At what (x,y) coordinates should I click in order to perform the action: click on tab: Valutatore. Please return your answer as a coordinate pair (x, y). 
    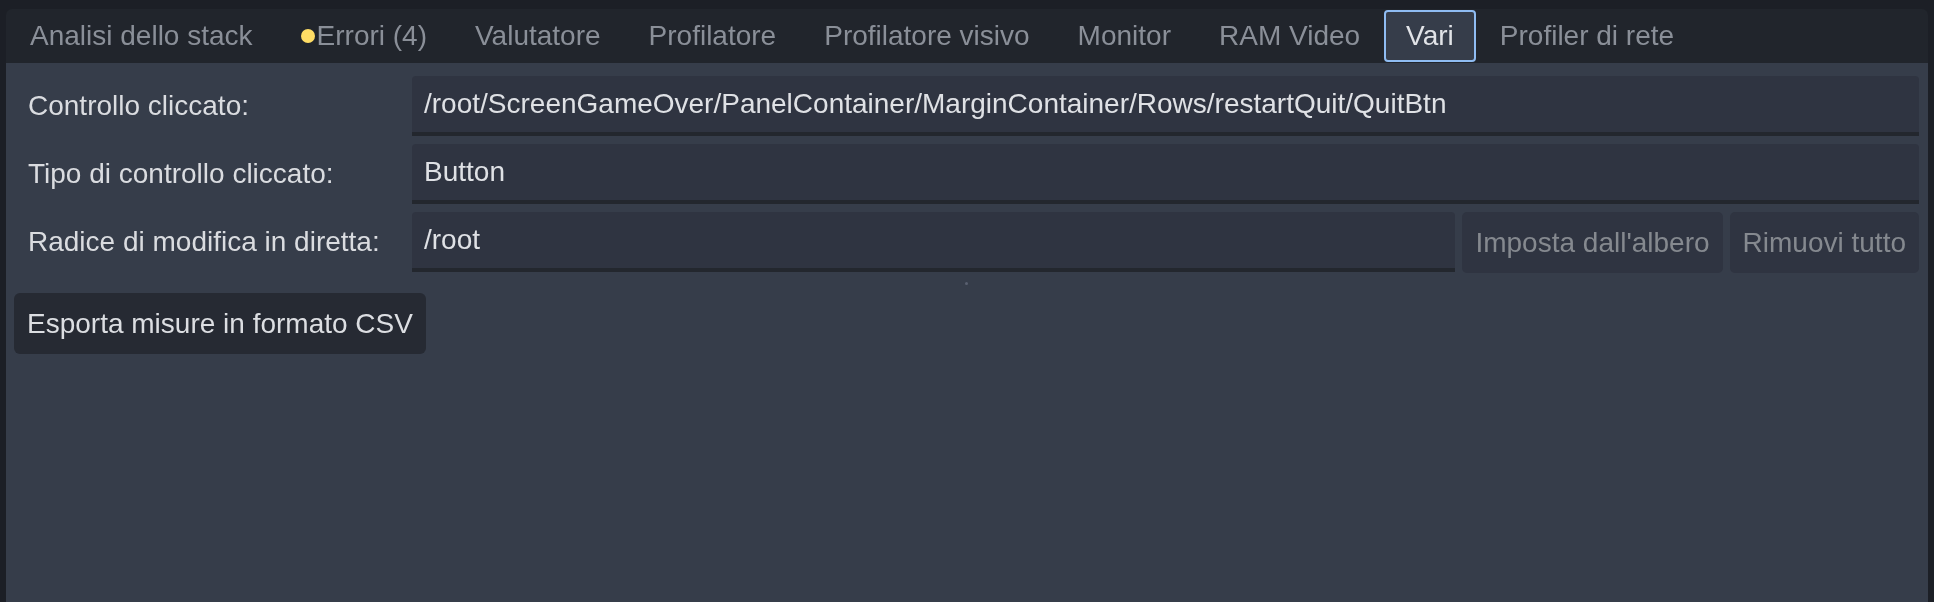
    Looking at the image, I should click on (538, 36).